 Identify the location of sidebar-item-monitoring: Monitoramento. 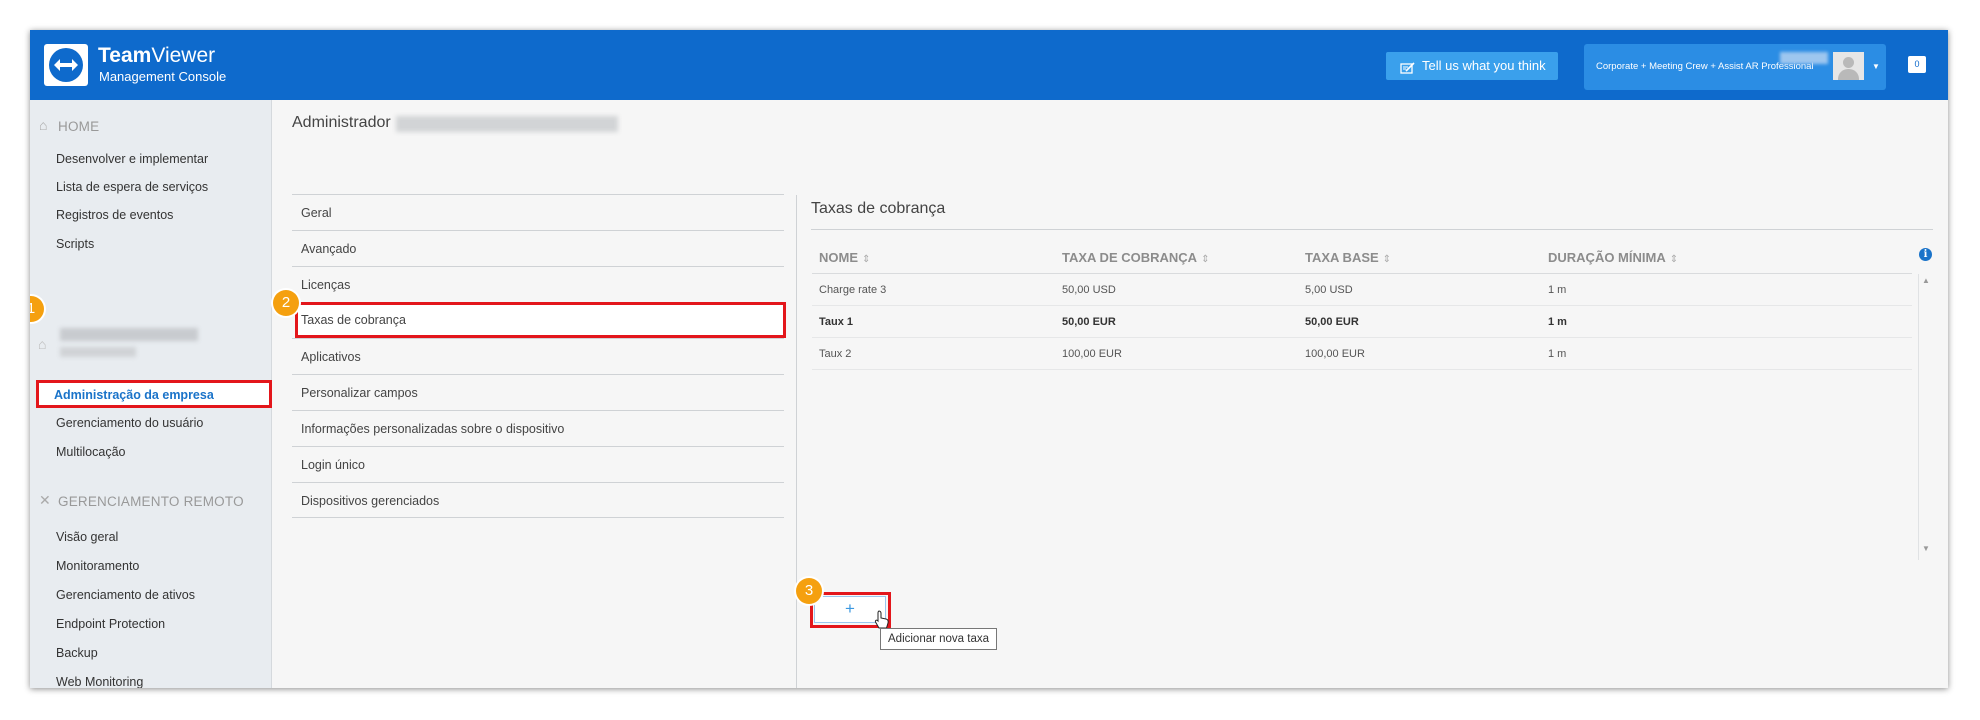
(97, 566).